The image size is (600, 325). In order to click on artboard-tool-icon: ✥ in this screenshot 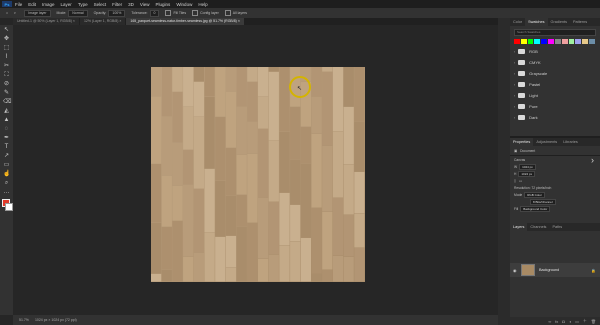, I will do `click(6, 39)`.